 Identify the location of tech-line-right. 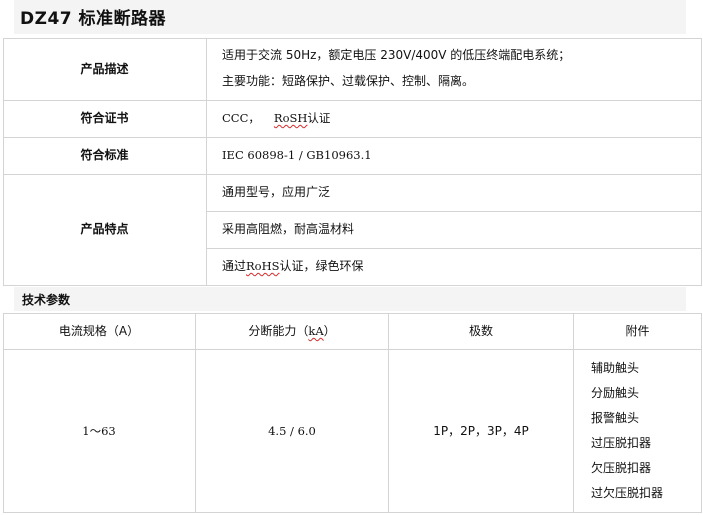
(701, 413).